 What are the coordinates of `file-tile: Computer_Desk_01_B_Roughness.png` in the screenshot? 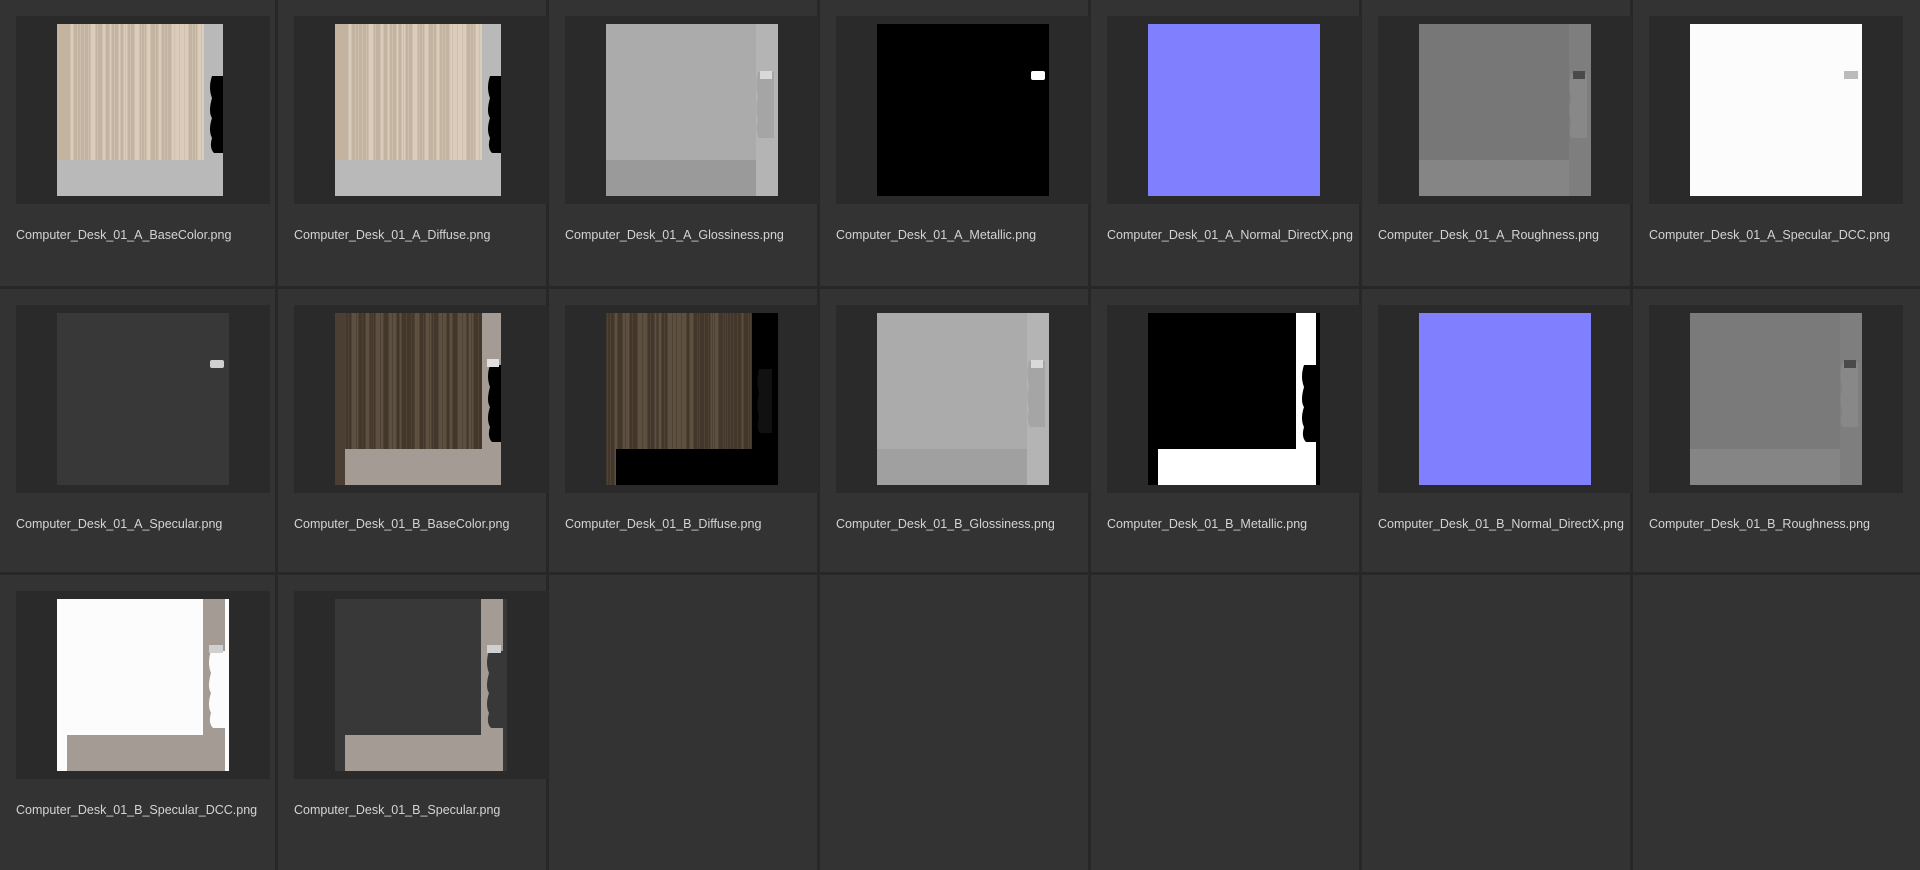 It's located at (1776, 432).